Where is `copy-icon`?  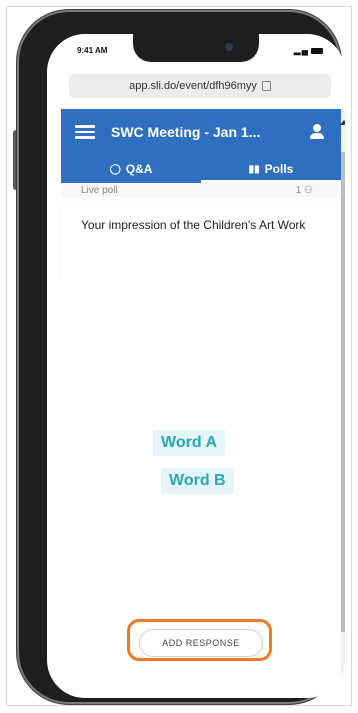 copy-icon is located at coordinates (266, 86).